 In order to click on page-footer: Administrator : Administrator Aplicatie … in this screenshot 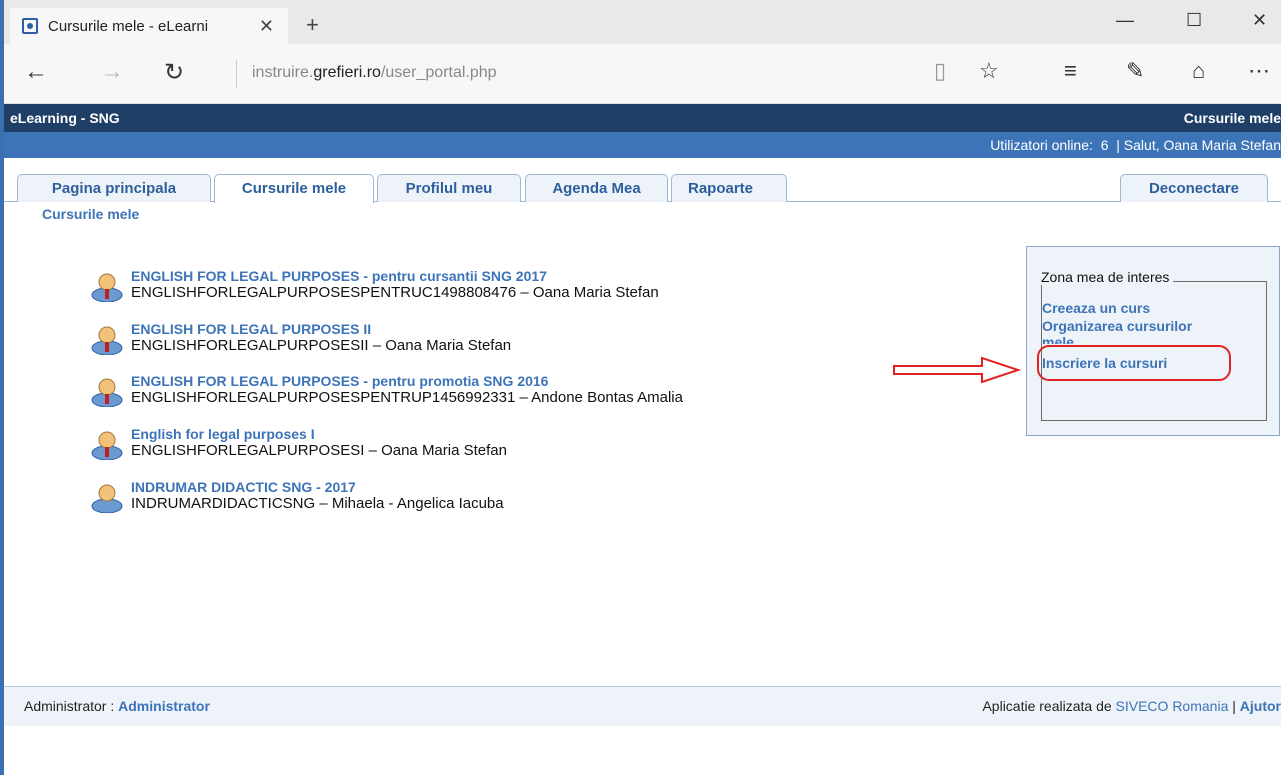, I will do `click(642, 706)`.